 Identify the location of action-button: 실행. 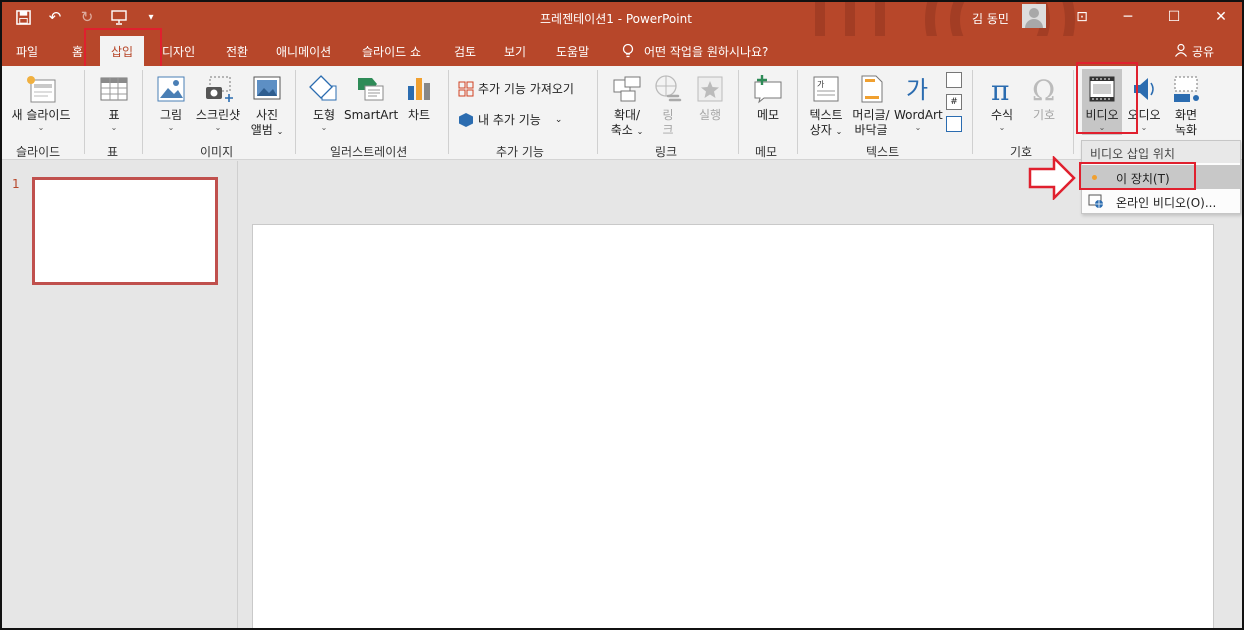
(710, 98).